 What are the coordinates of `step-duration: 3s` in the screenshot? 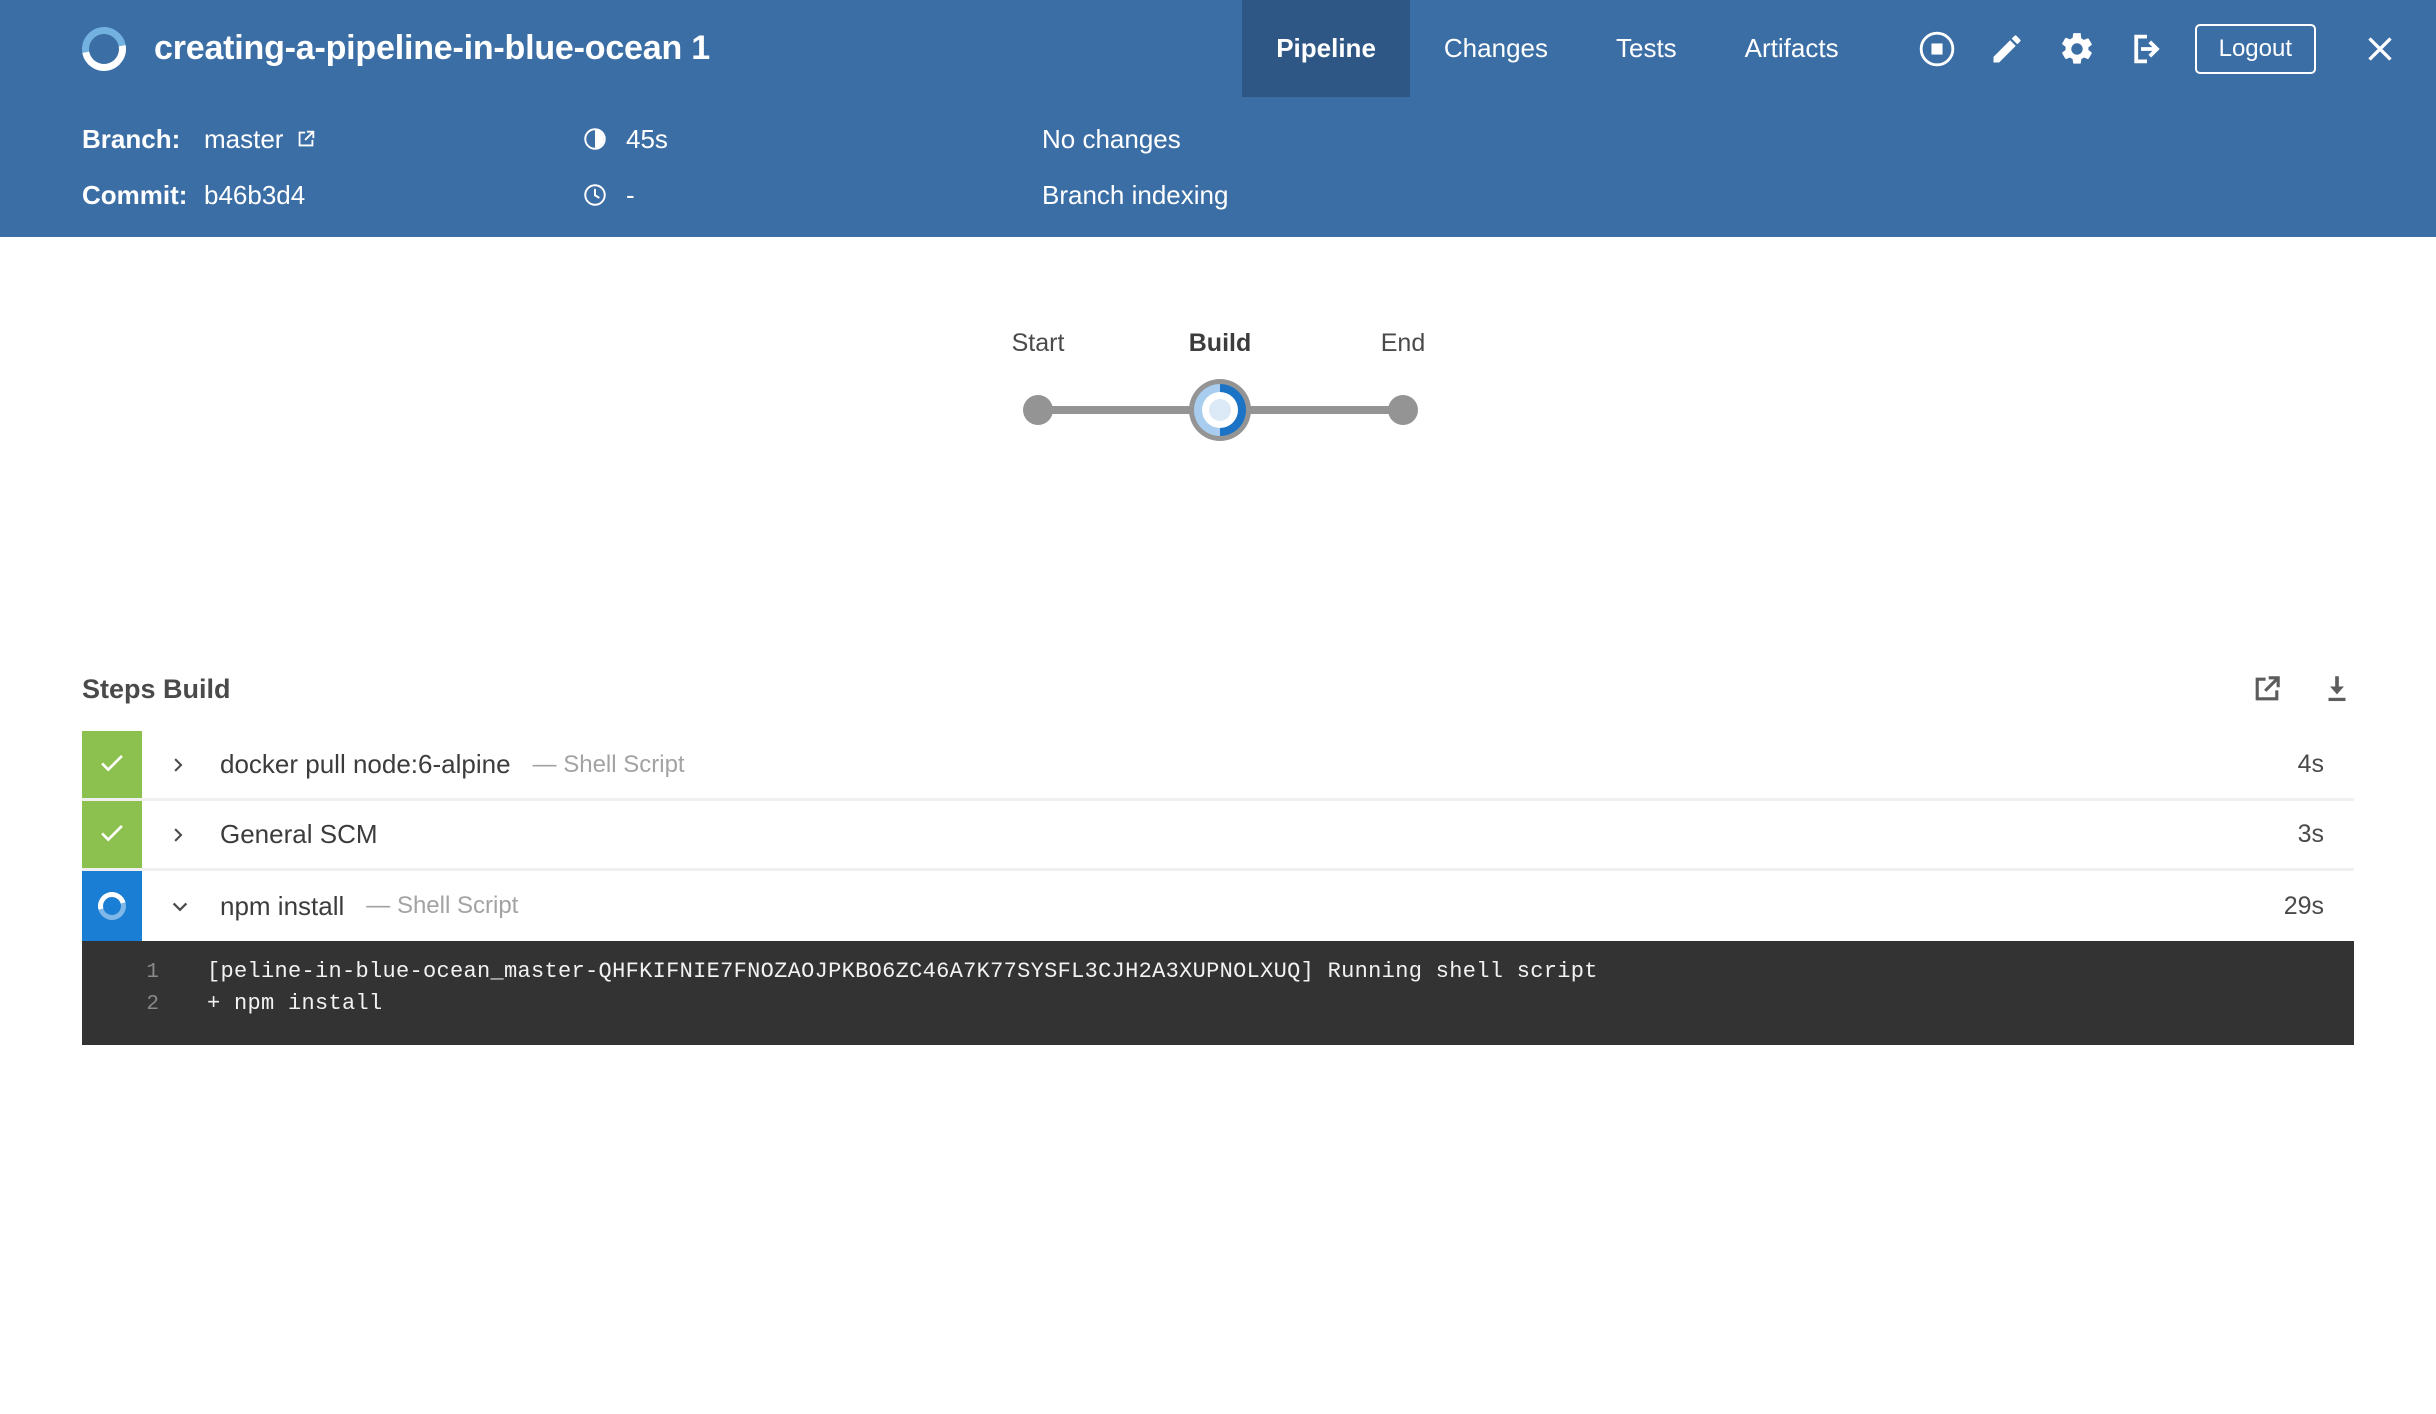 It's located at (2310, 834).